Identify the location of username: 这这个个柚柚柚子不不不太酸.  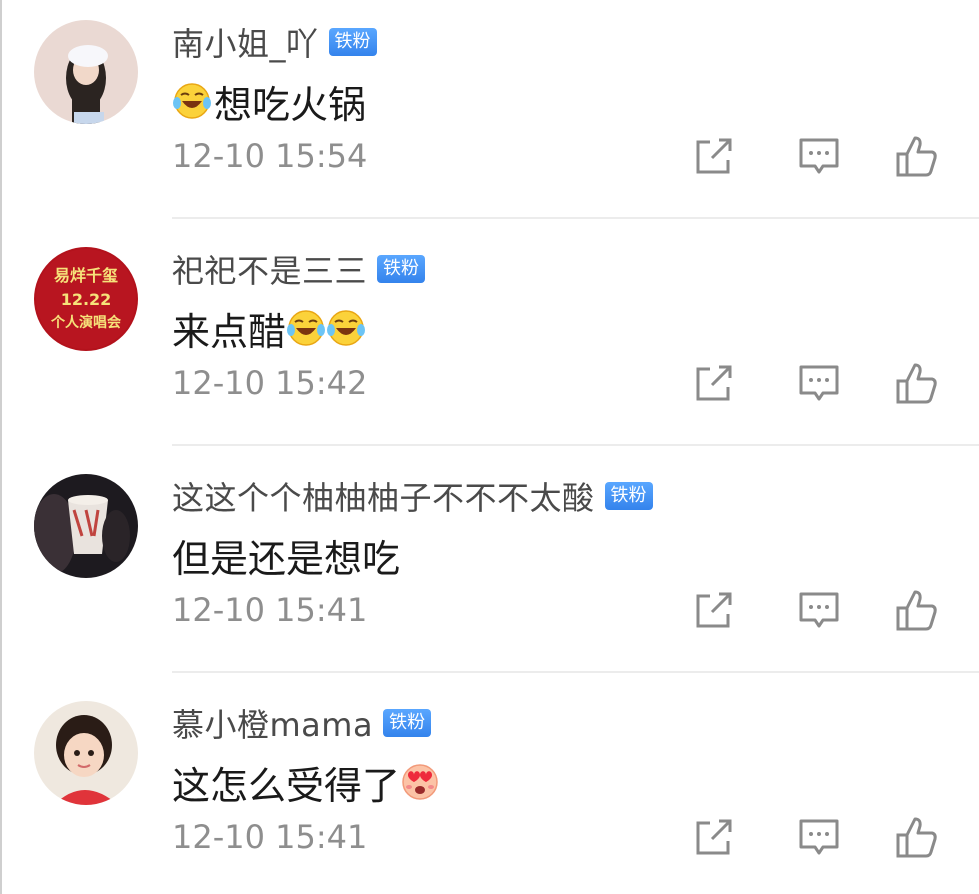
(383, 496).